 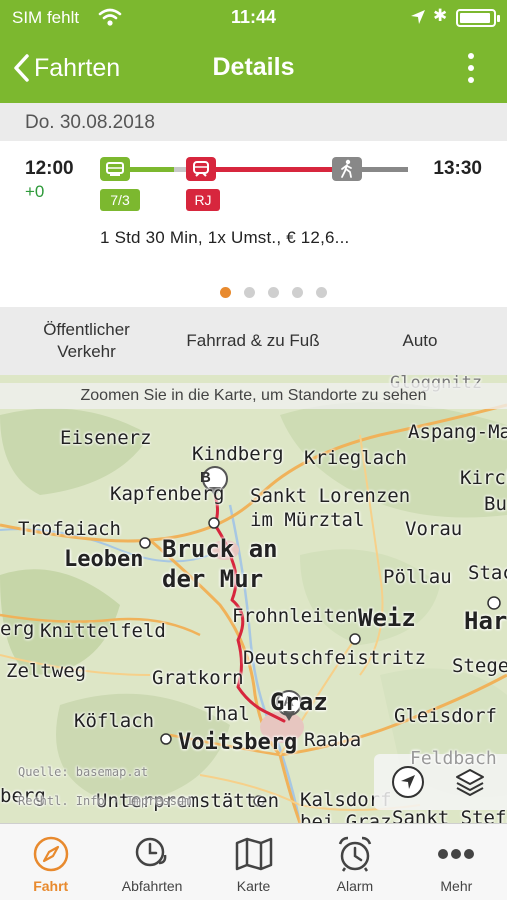 I want to click on page-dot-active, so click(x=225, y=292).